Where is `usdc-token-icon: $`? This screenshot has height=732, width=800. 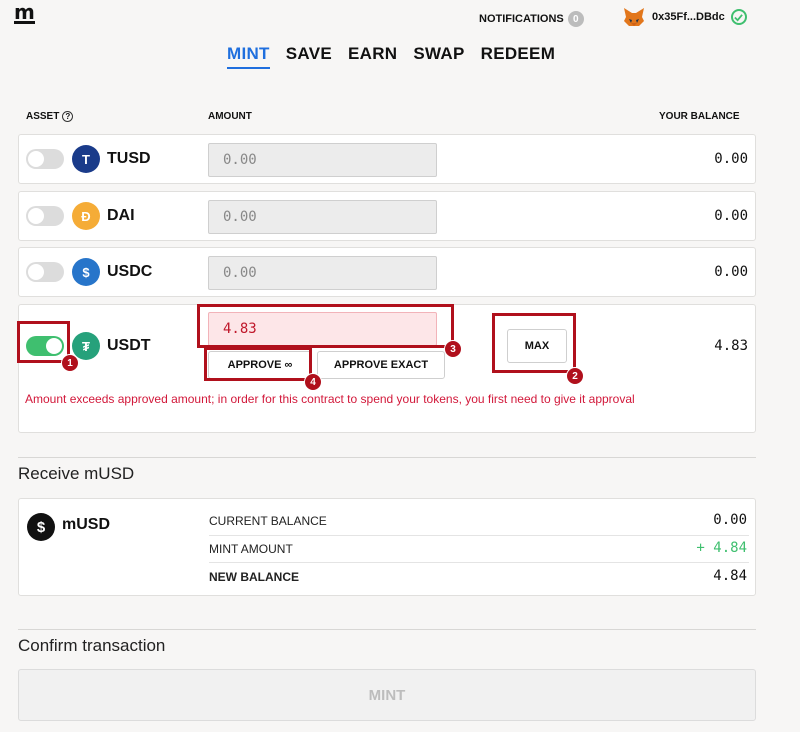
usdc-token-icon: $ is located at coordinates (86, 272).